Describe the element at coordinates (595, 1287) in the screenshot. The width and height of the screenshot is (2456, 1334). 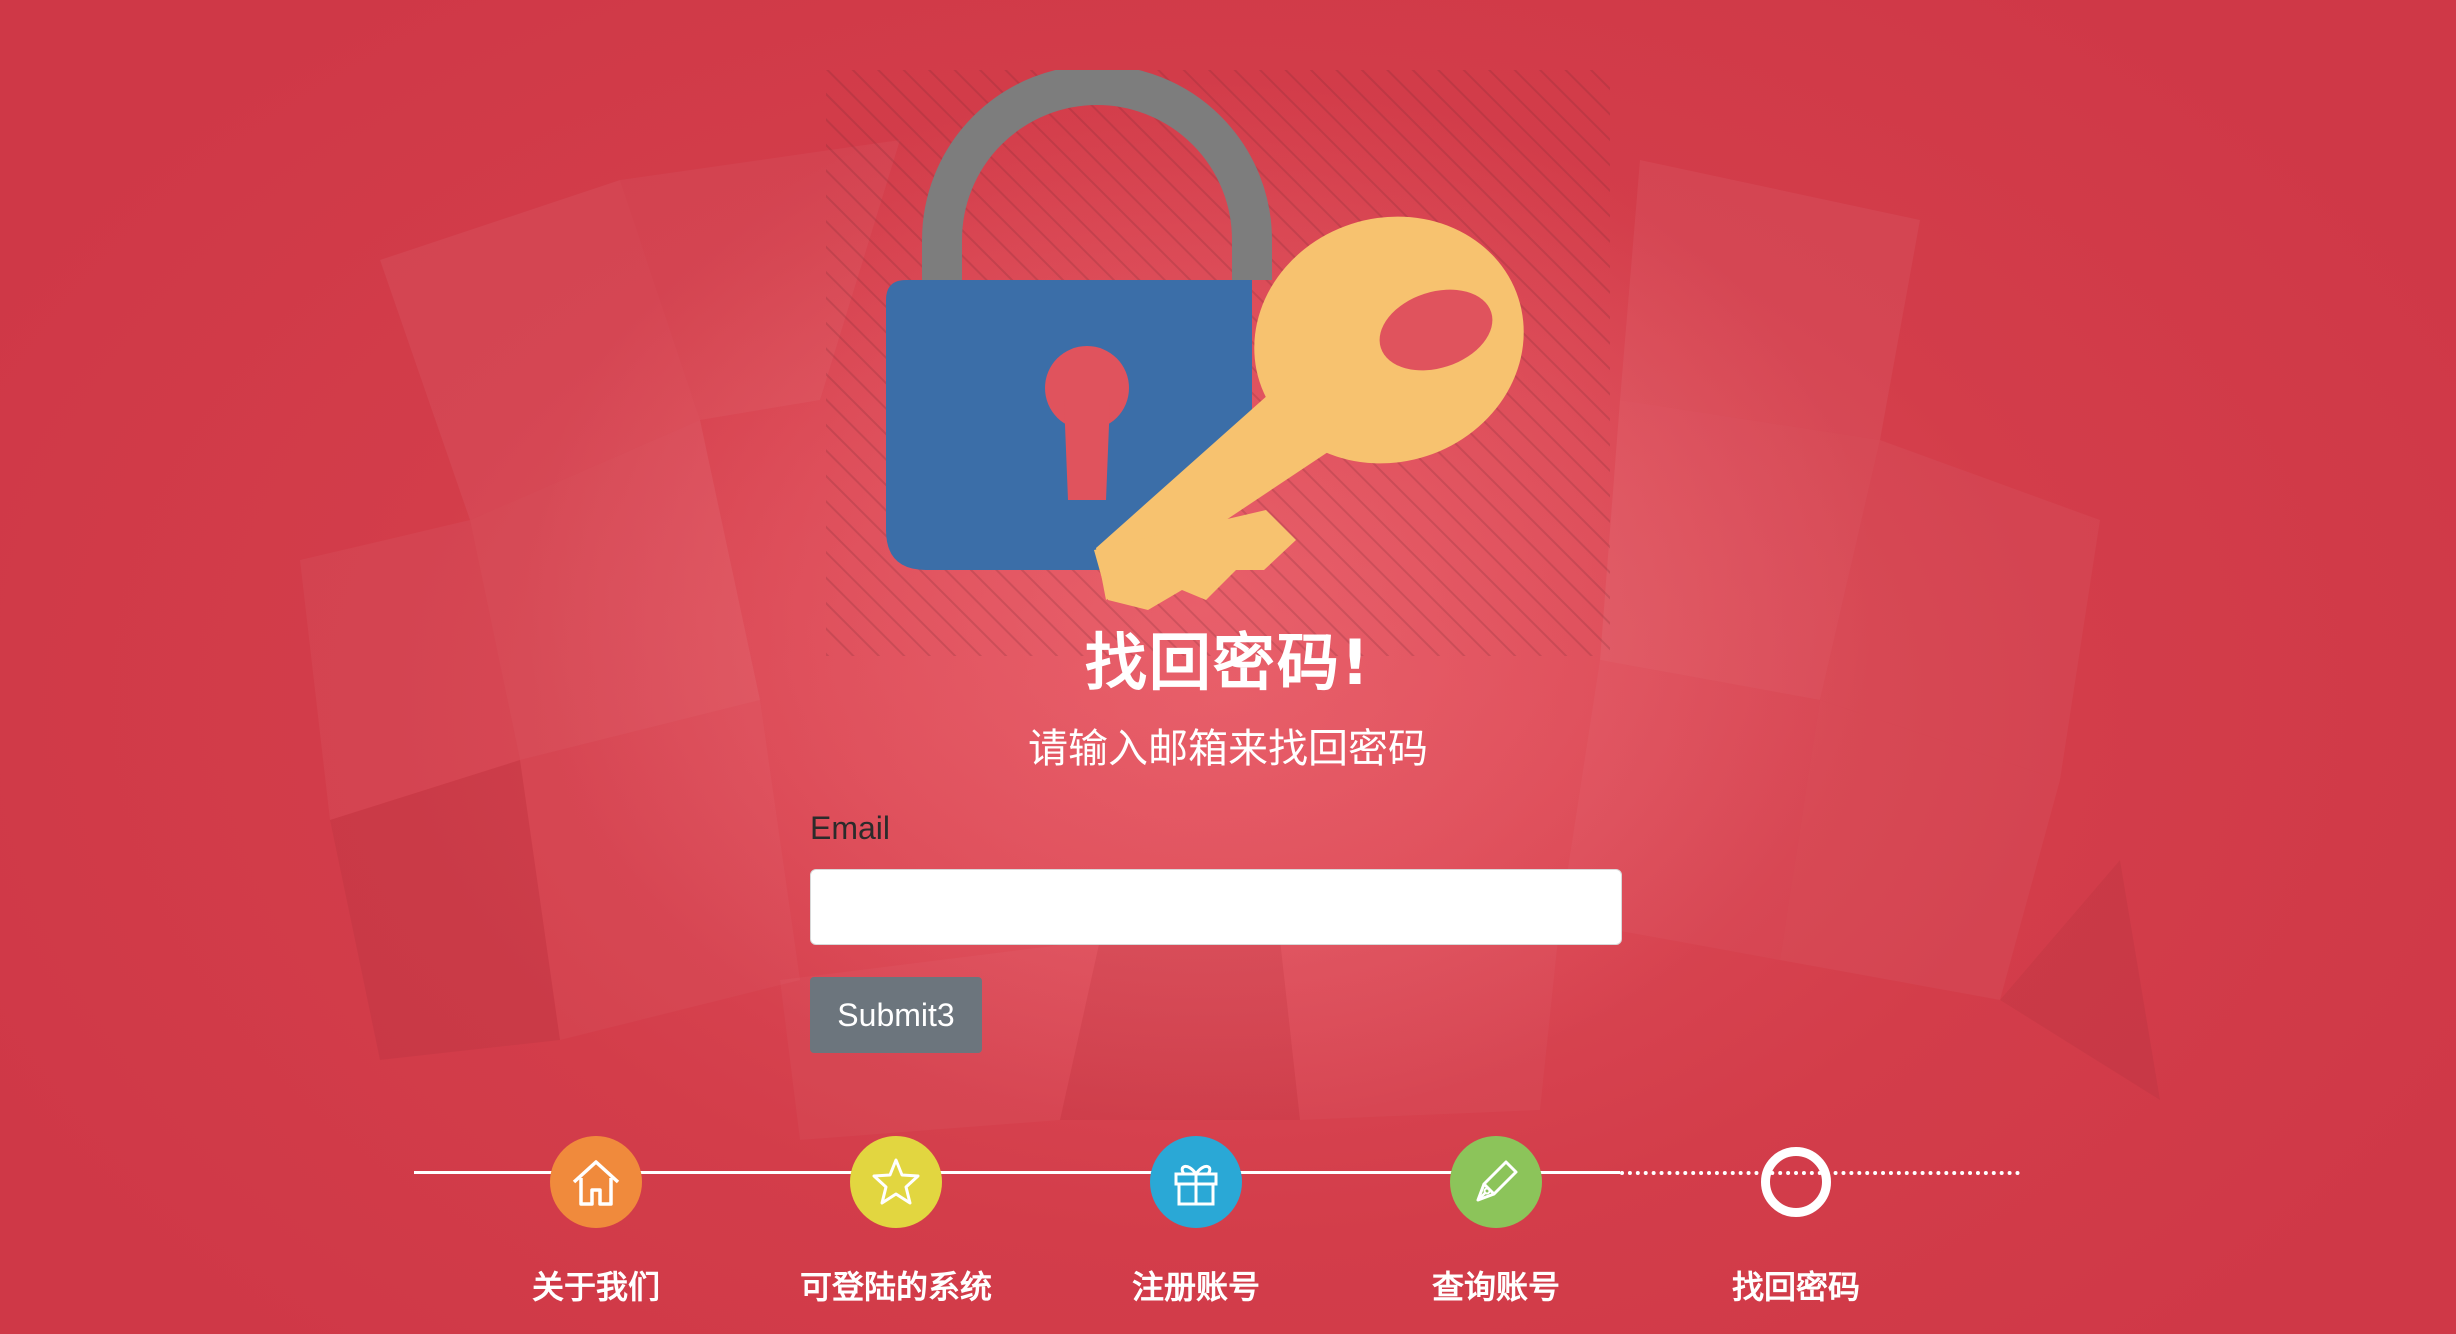
I see `step-label: 关于我们` at that location.